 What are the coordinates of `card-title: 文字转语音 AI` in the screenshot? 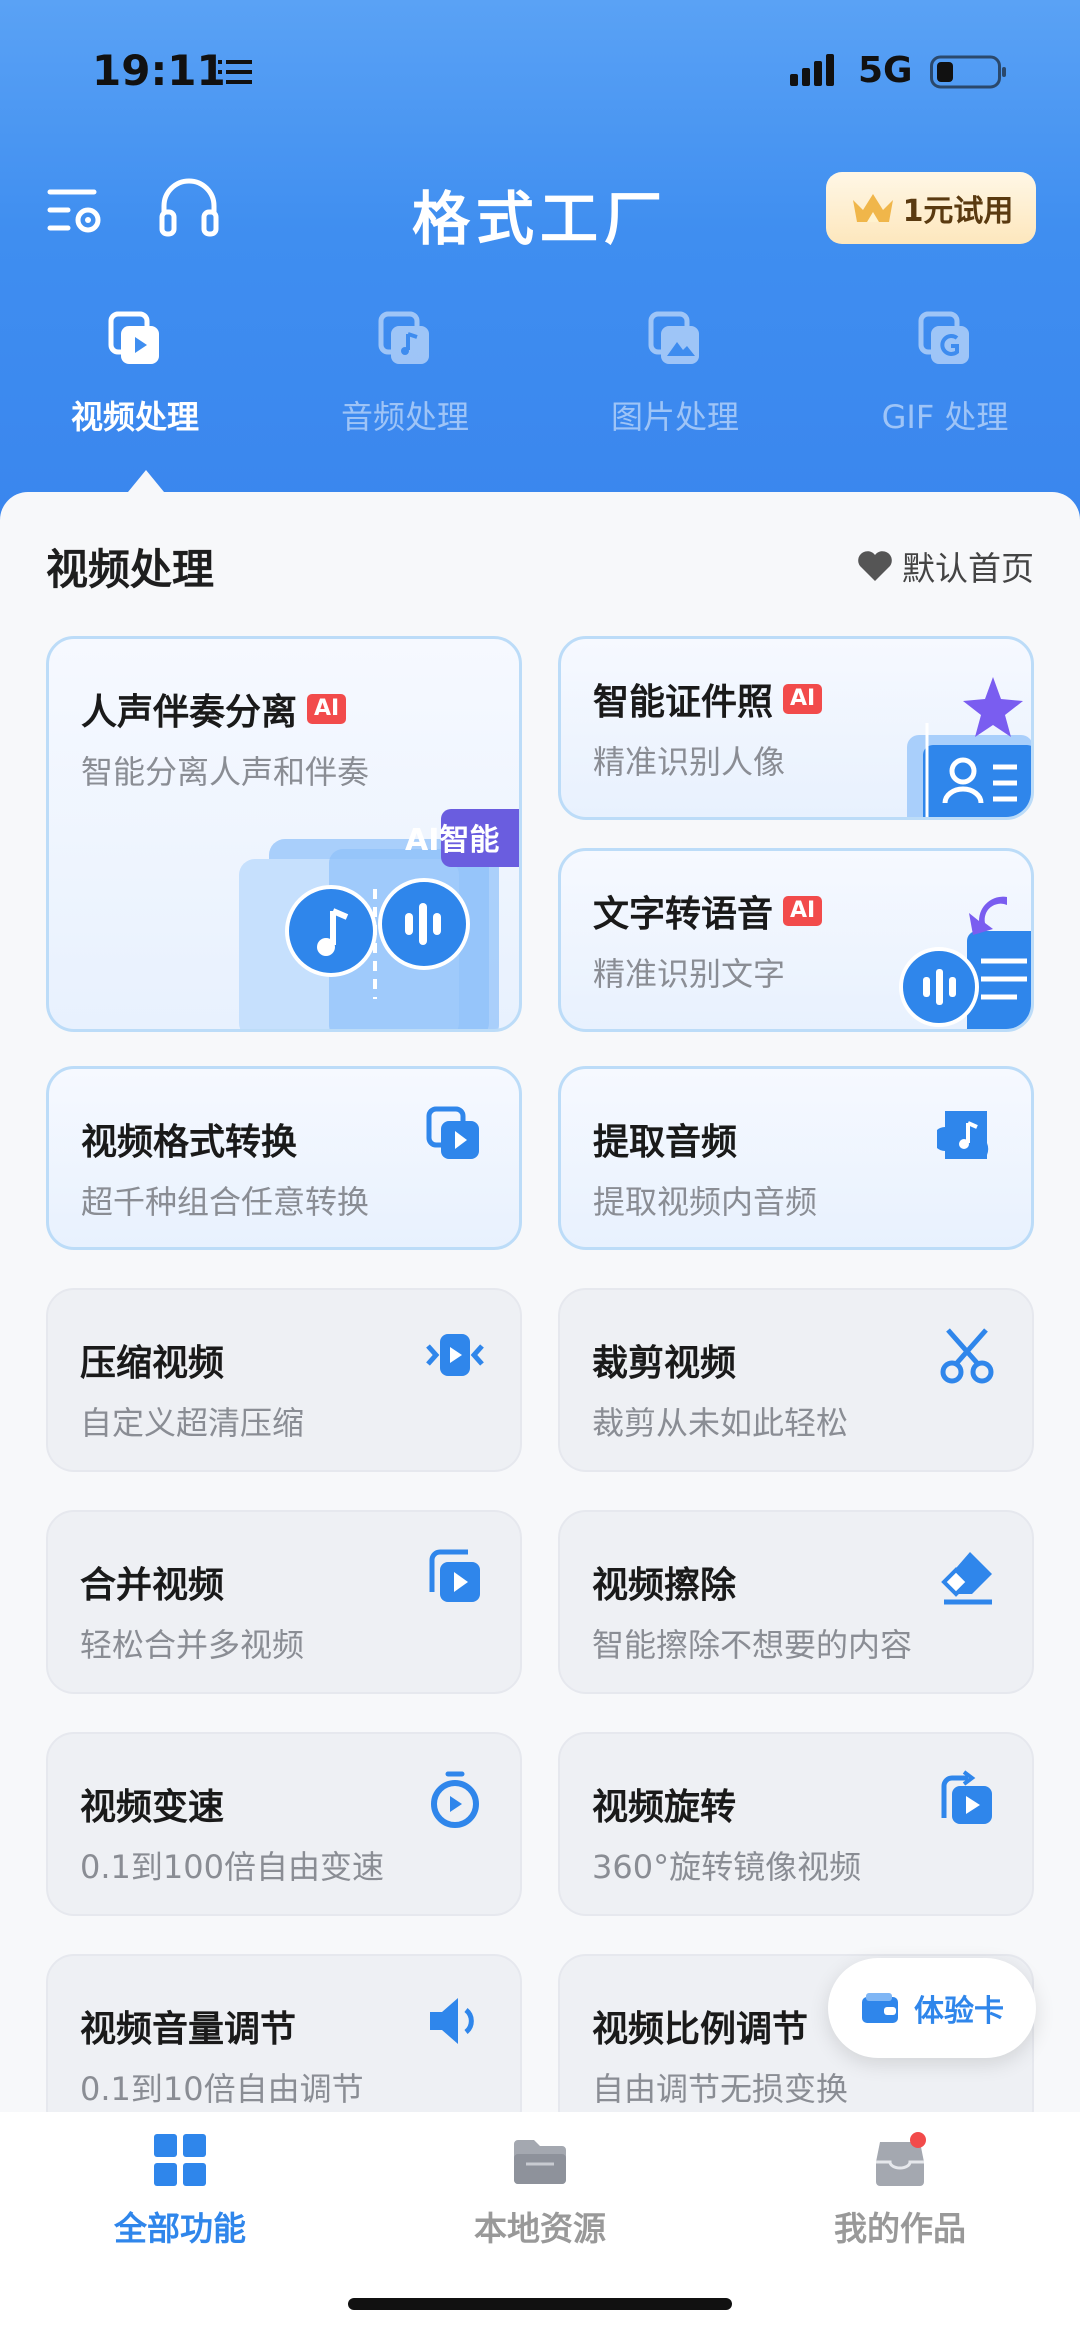 It's located at (708, 911).